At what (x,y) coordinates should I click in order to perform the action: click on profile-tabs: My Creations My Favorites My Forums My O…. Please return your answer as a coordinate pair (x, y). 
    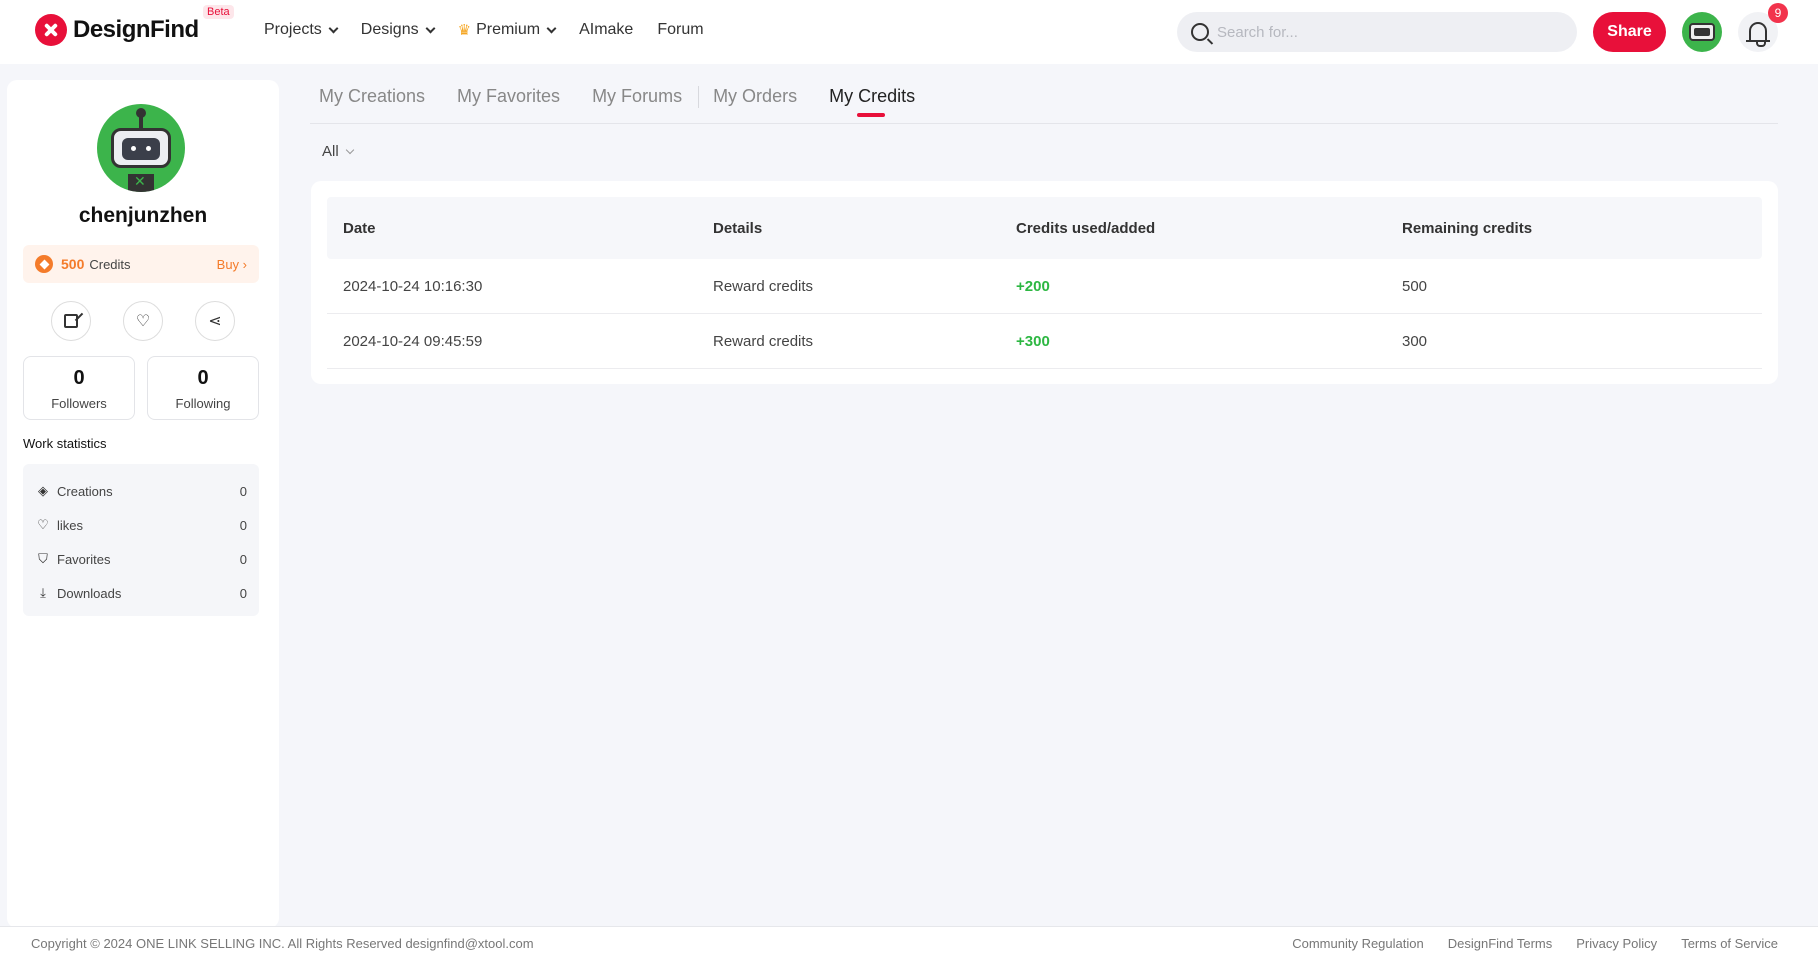
    Looking at the image, I should click on (1044, 100).